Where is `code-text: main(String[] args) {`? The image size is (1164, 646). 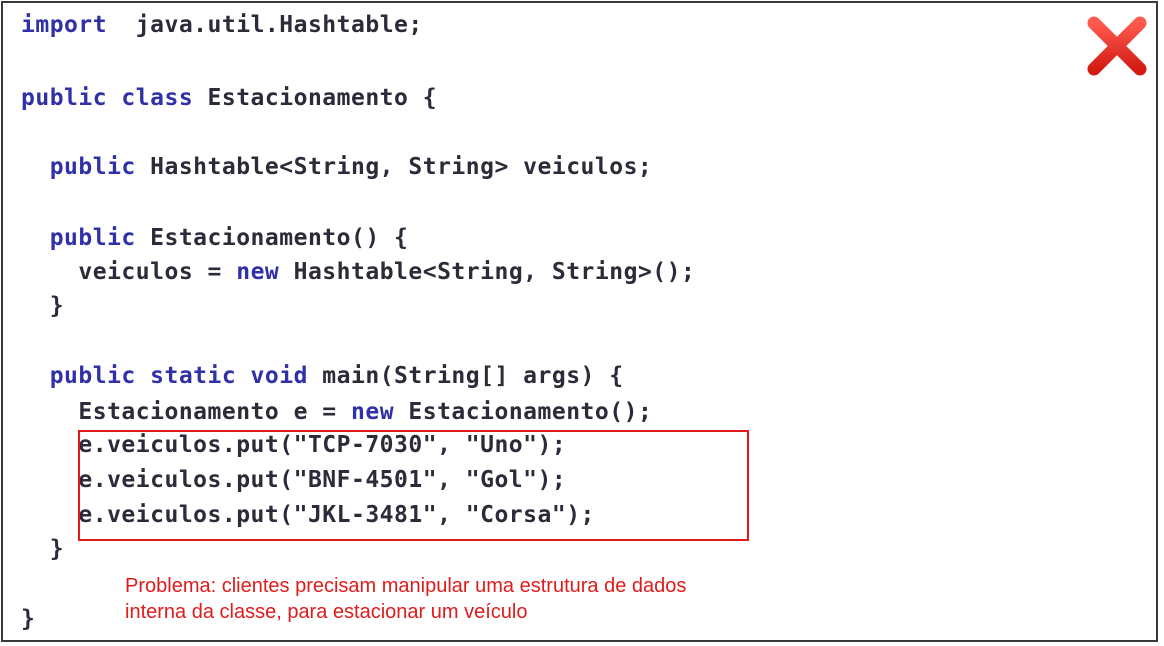
code-text: main(String[] args) { is located at coordinates (465, 376).